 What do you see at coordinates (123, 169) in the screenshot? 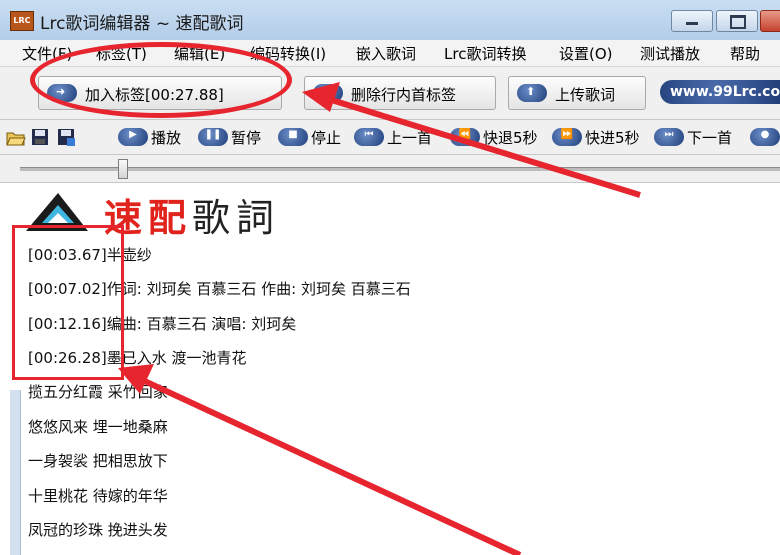
I see `progress-thumb` at bounding box center [123, 169].